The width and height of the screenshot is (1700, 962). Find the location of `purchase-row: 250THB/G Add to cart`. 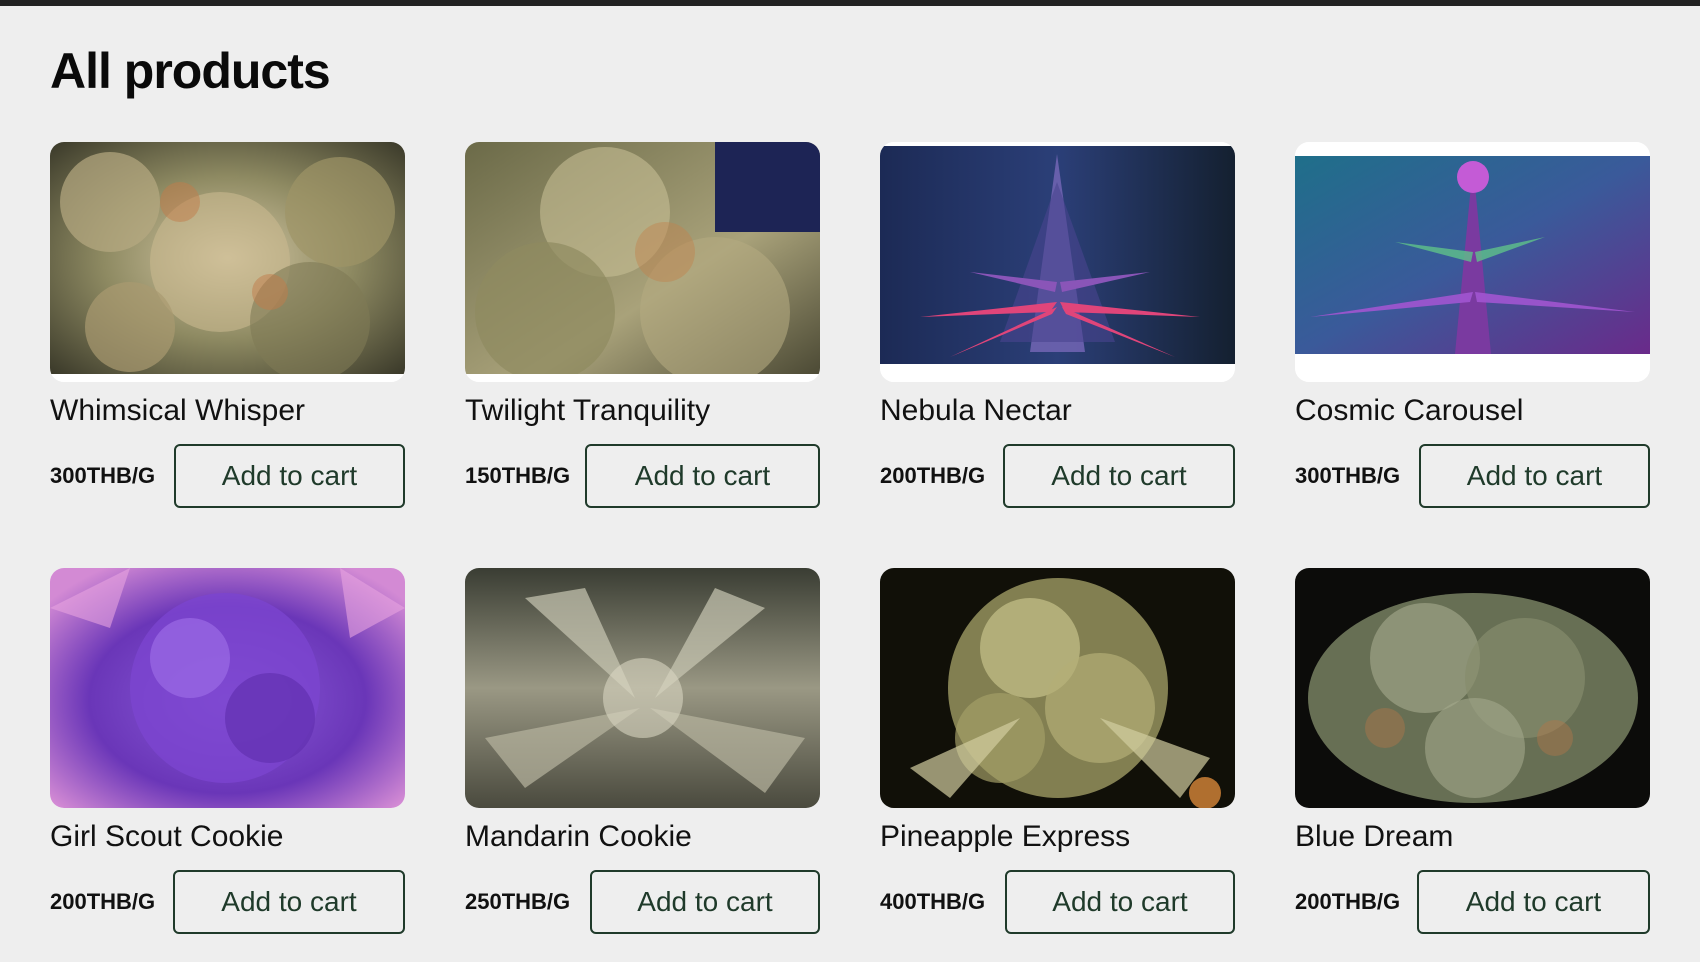

purchase-row: 250THB/G Add to cart is located at coordinates (642, 902).